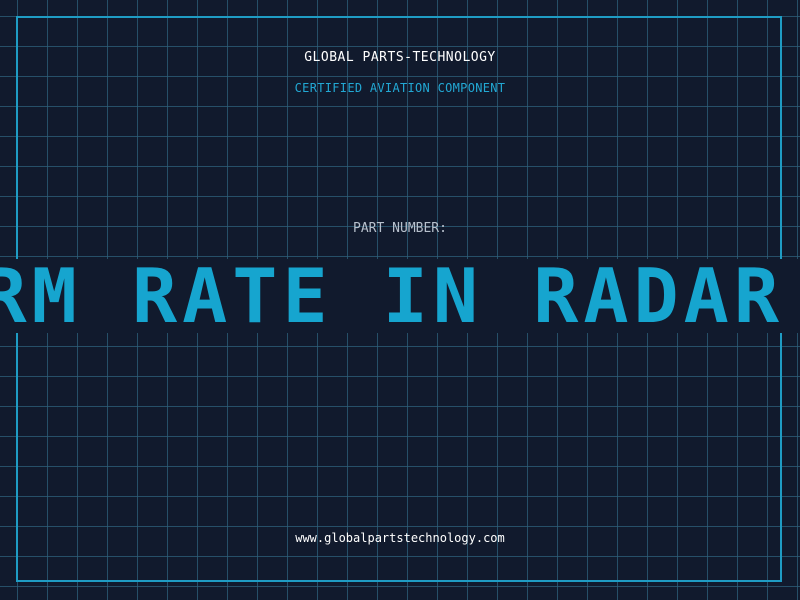 This screenshot has height=600, width=800. I want to click on part-number-value: LARM RATE IN RADAR, so click(392, 296).